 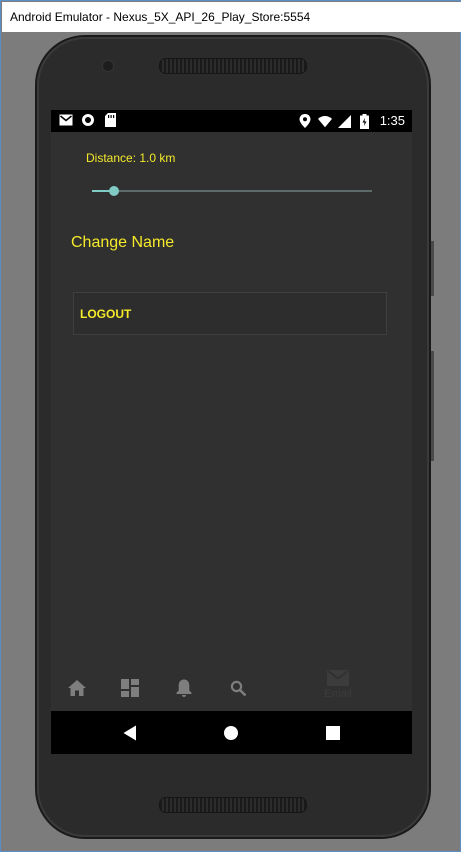 I want to click on slider-track, so click(x=232, y=191).